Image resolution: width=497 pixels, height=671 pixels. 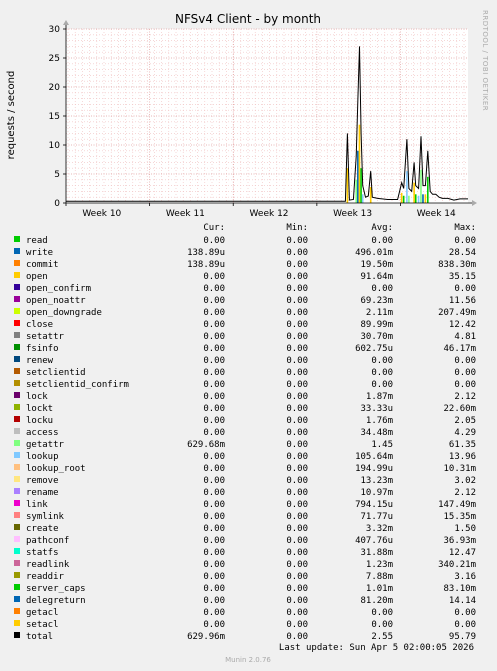 I want to click on y-axis-arrow, so click(x=66, y=22).